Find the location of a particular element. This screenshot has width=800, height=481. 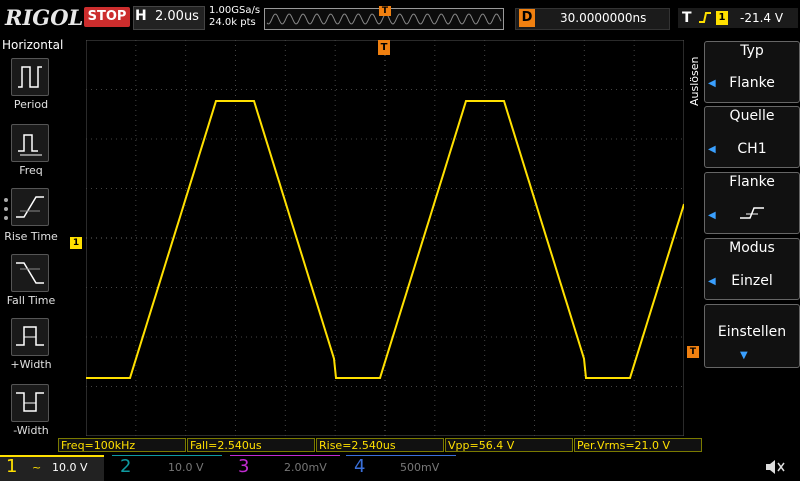

softkey-edge-title: Flanke is located at coordinates (752, 182).